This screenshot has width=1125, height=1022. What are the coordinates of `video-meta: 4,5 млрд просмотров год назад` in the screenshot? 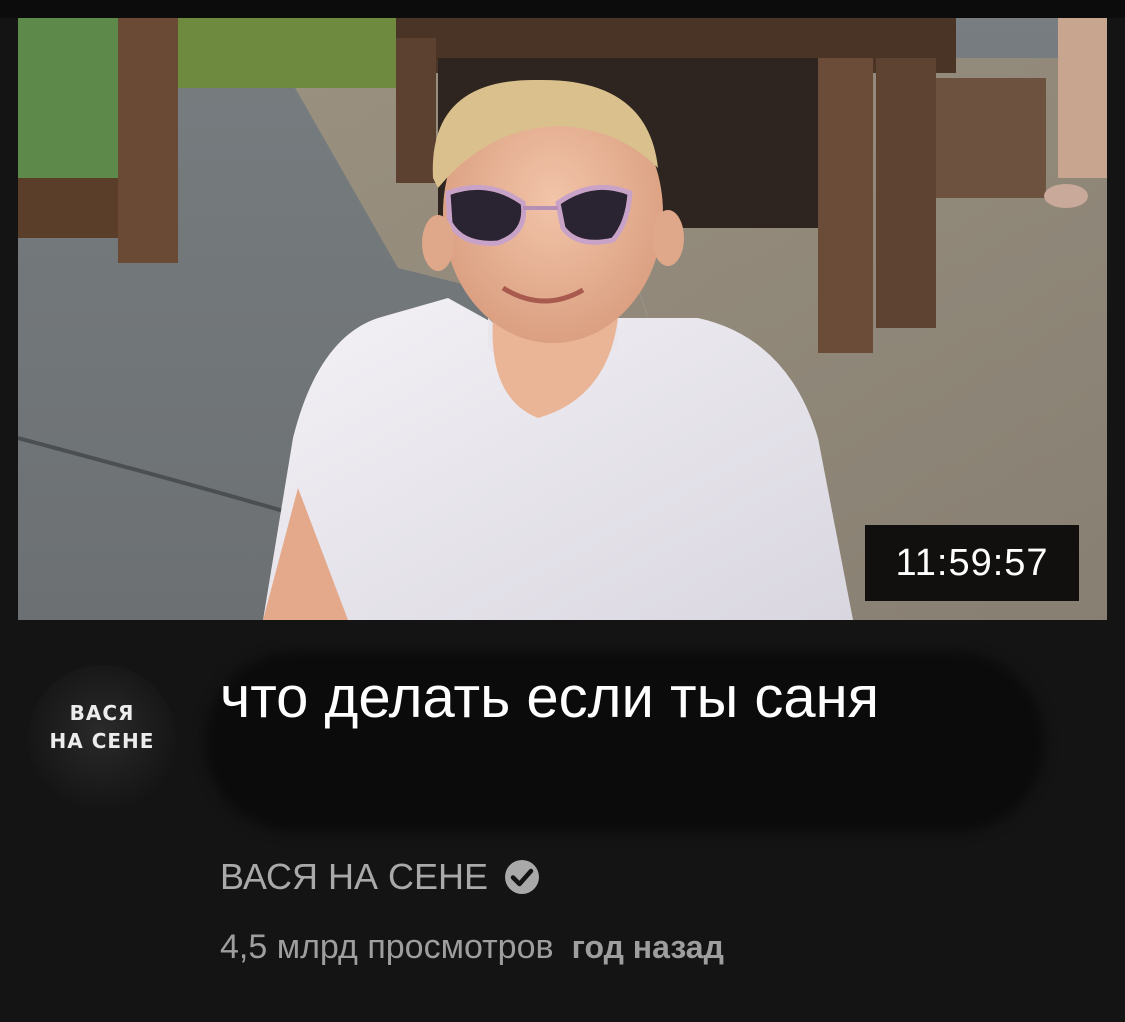 It's located at (472, 947).